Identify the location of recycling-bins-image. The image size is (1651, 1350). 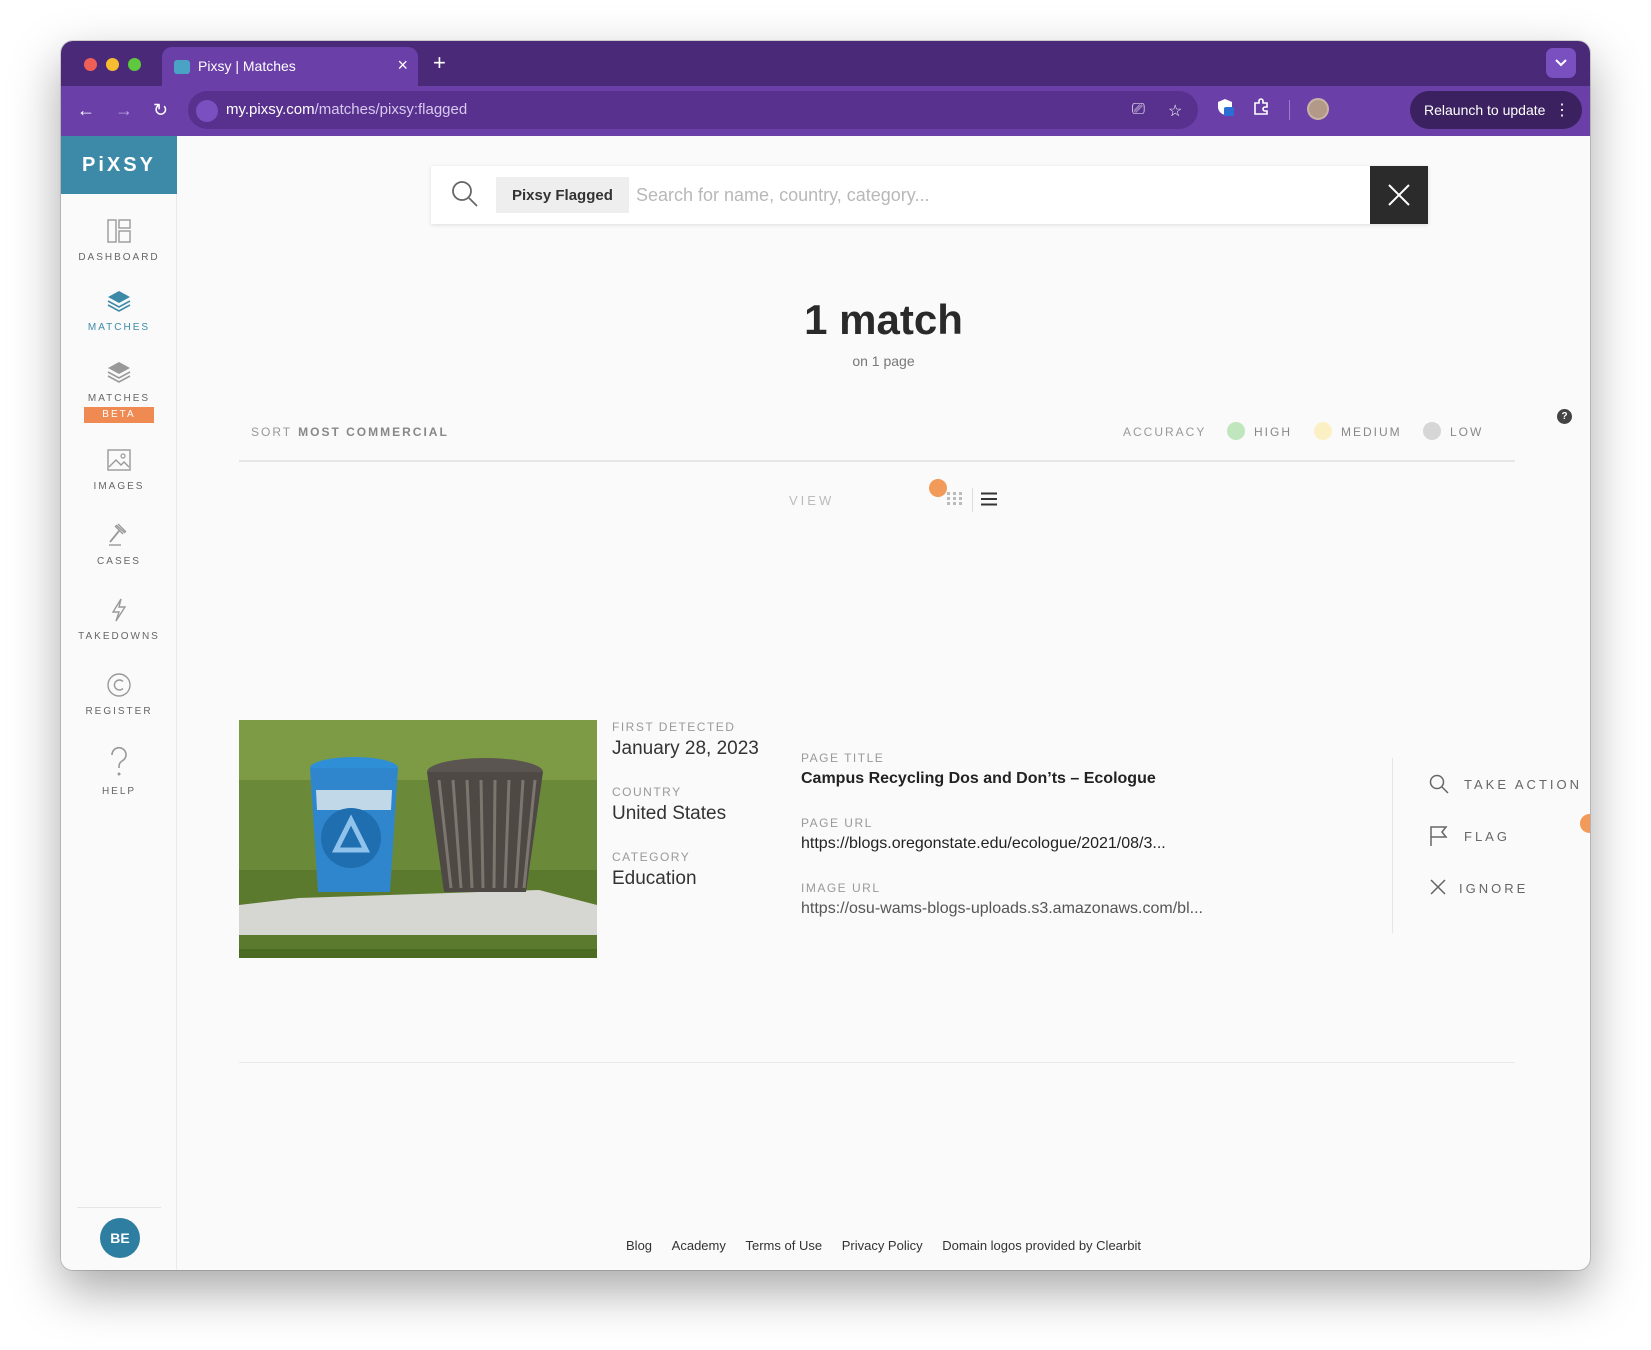
(418, 839).